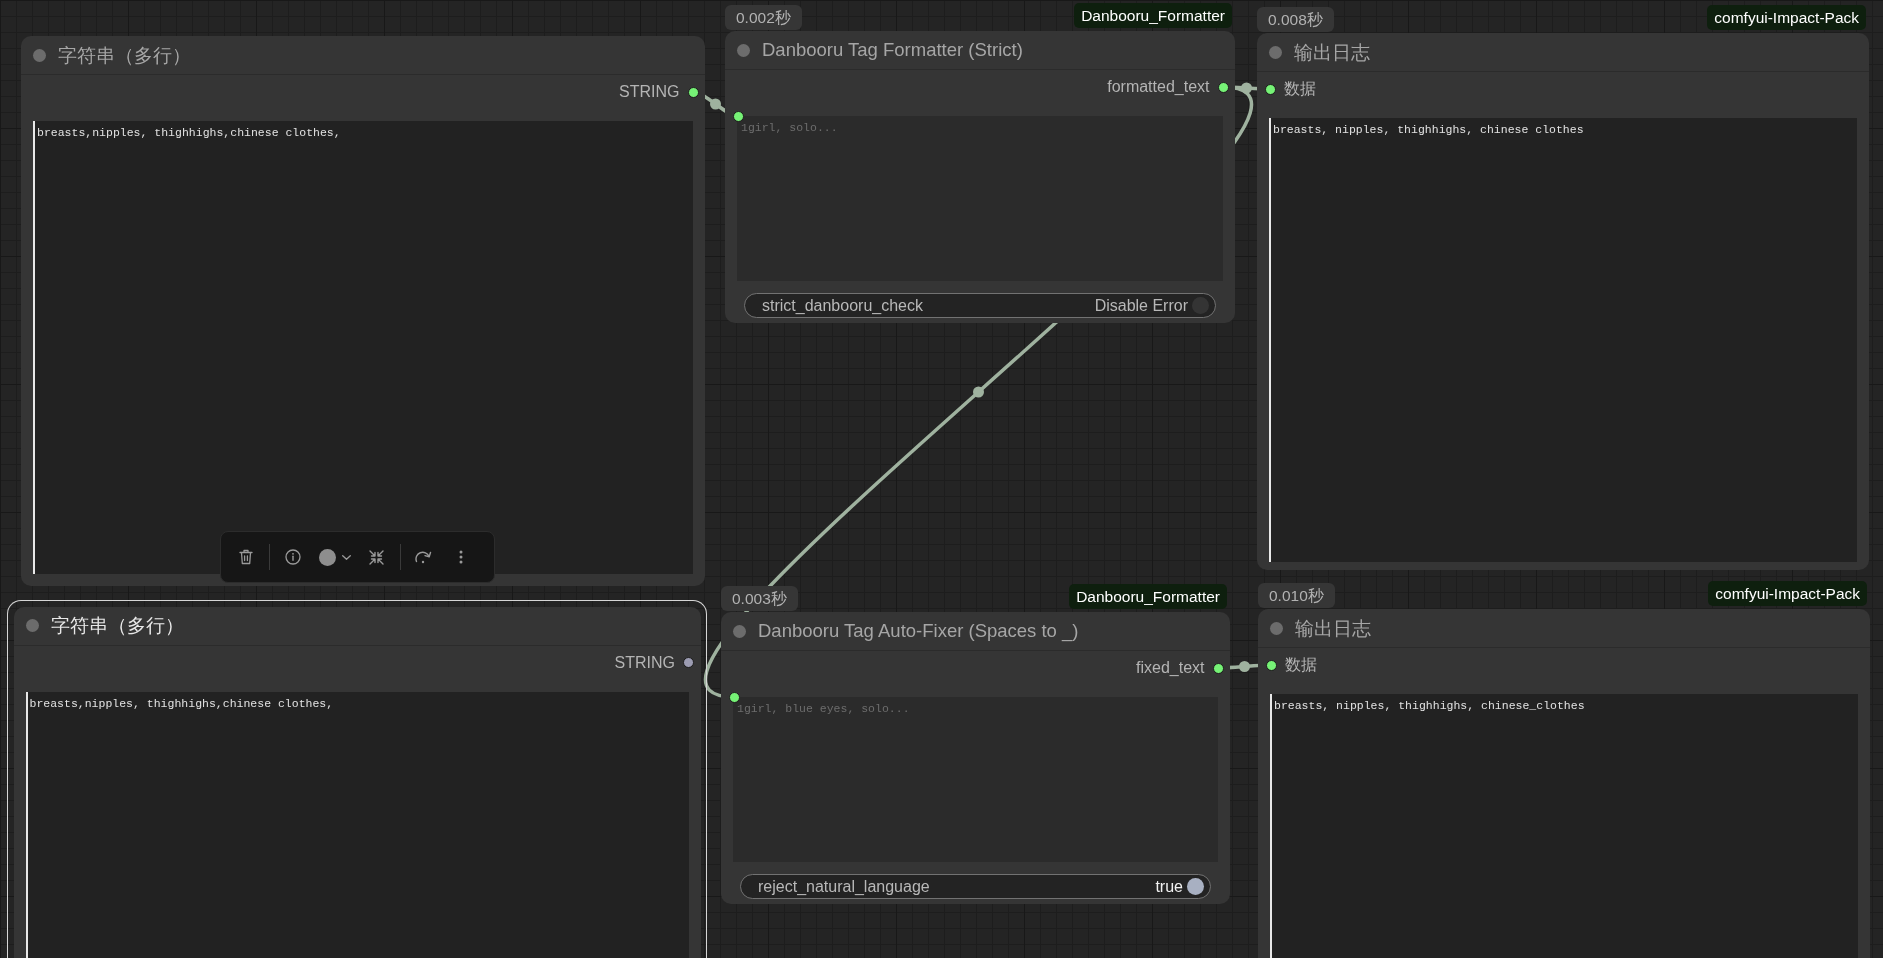 The image size is (1883, 958). What do you see at coordinates (1295, 19) in the screenshot?
I see `execution-time-badge: 0.008秒` at bounding box center [1295, 19].